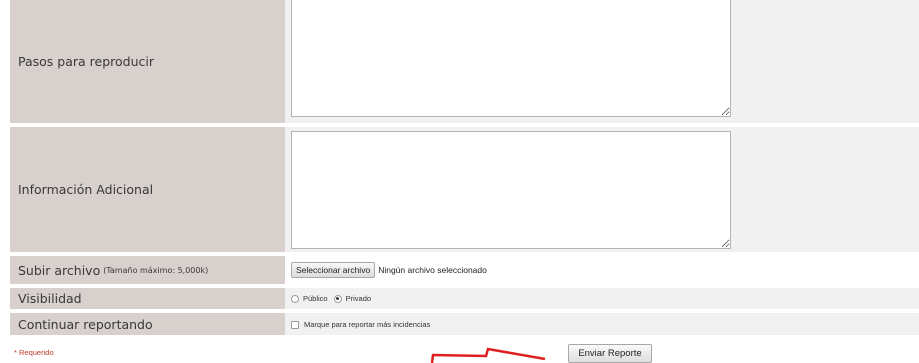 This screenshot has width=919, height=363. Describe the element at coordinates (602, 324) in the screenshot. I see `continue-value-cell: Marque para reportar más incidencias` at that location.